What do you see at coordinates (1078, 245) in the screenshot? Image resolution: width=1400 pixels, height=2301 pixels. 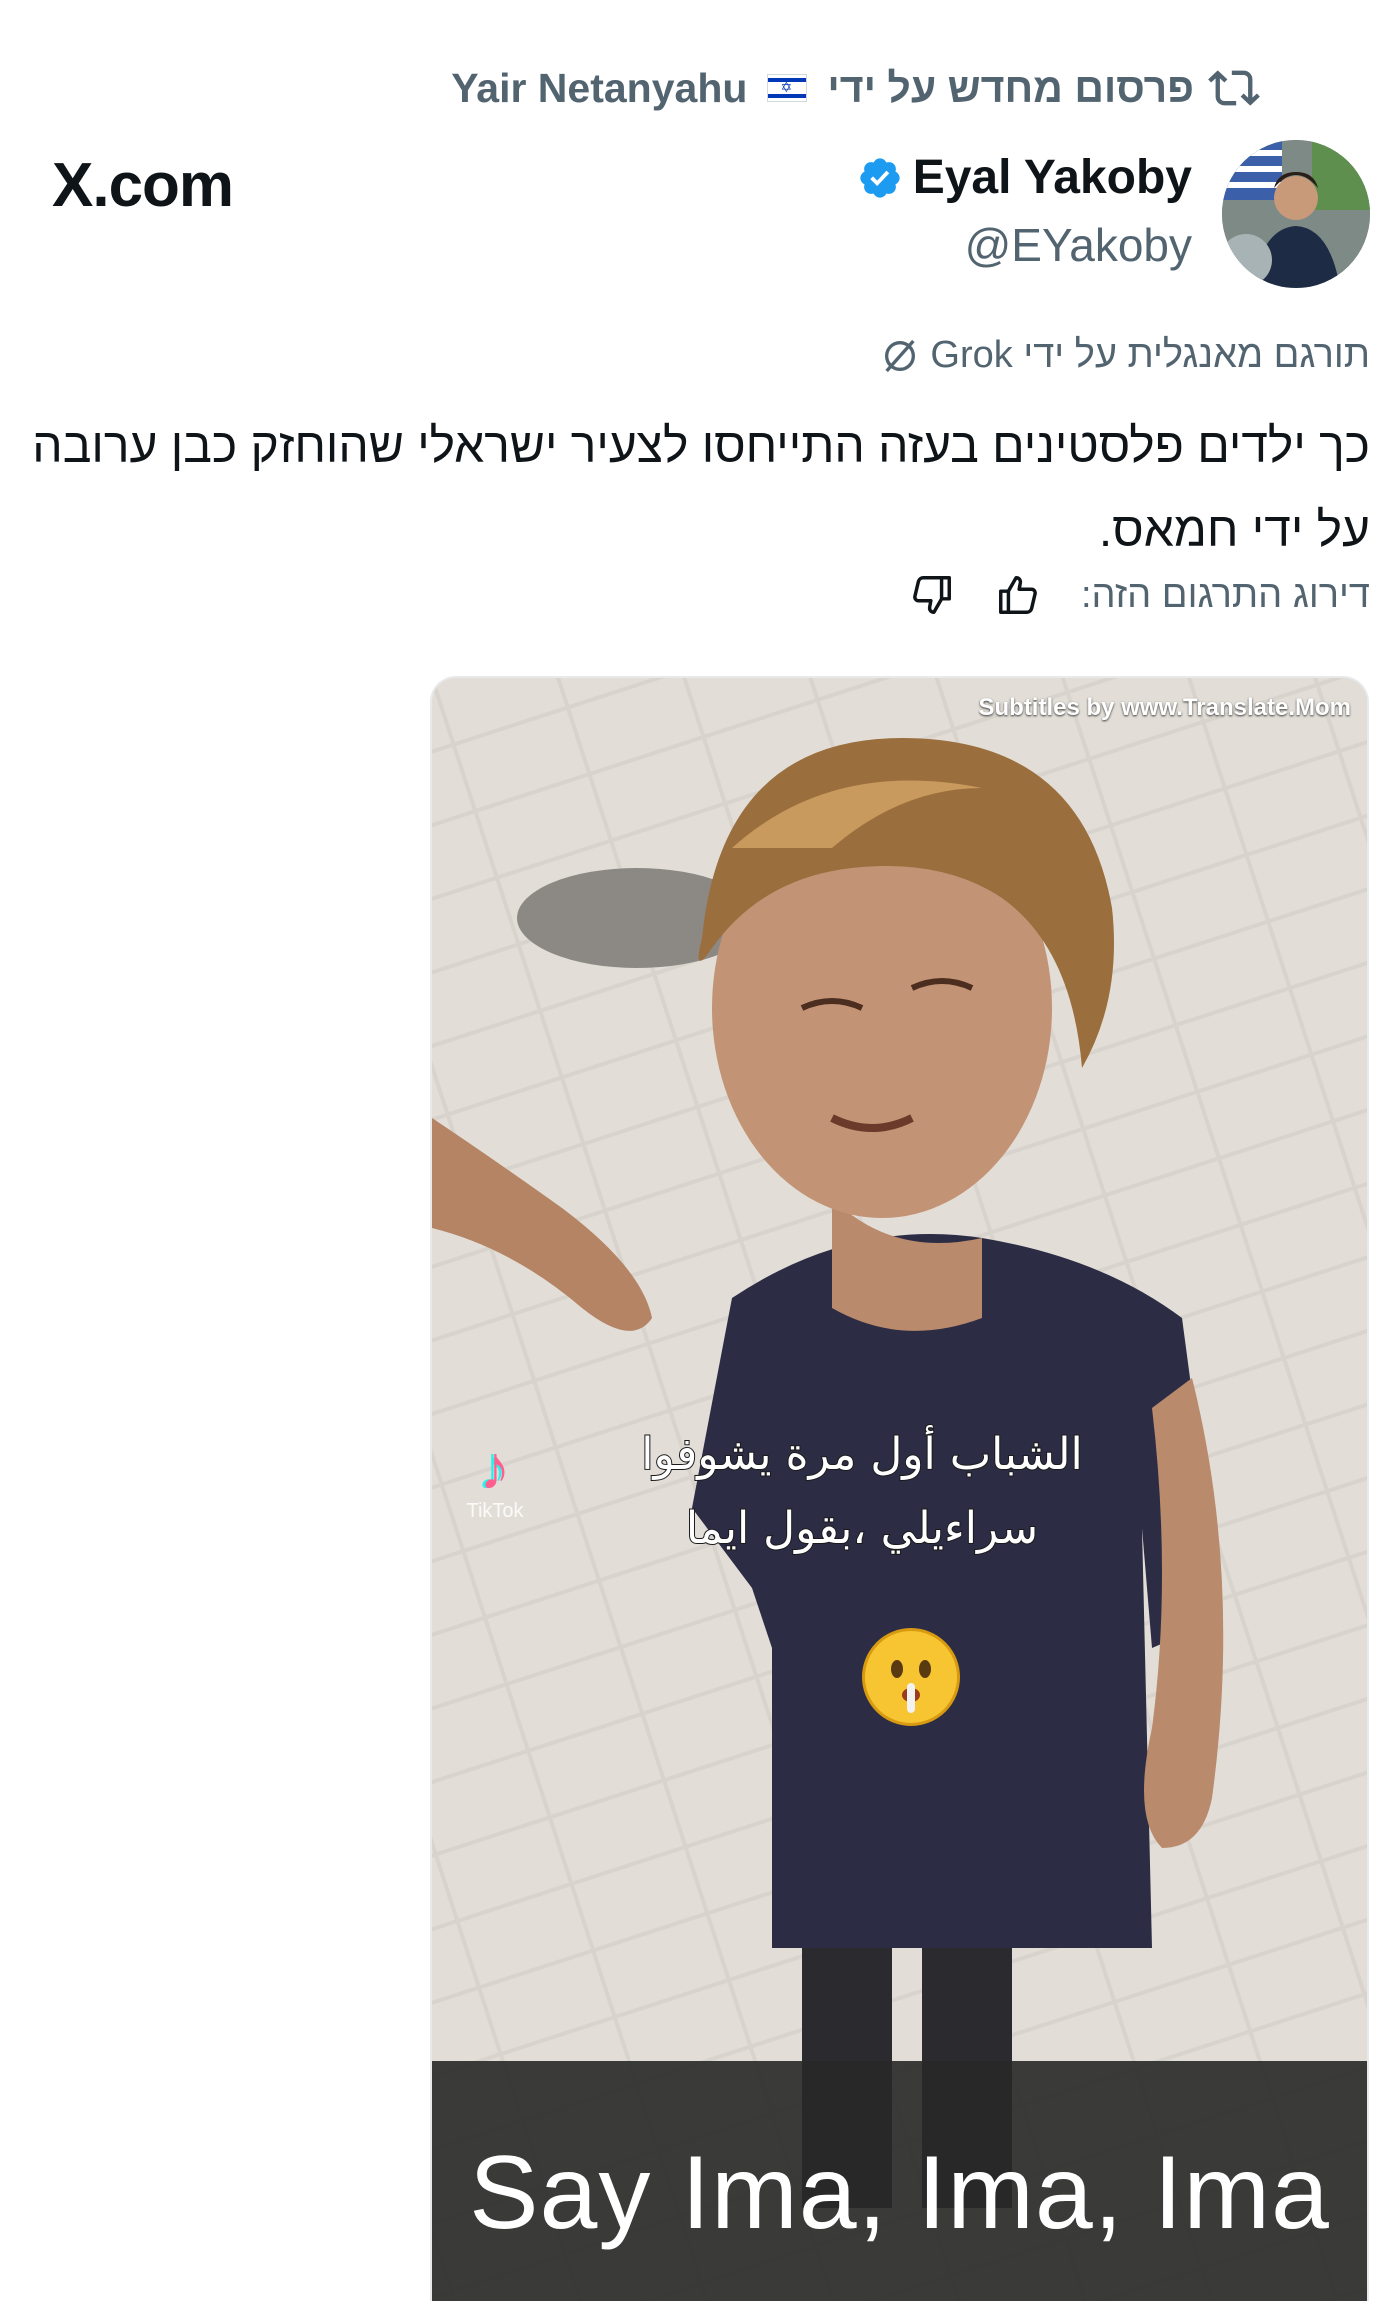 I see `author-handle: @EYakoby` at bounding box center [1078, 245].